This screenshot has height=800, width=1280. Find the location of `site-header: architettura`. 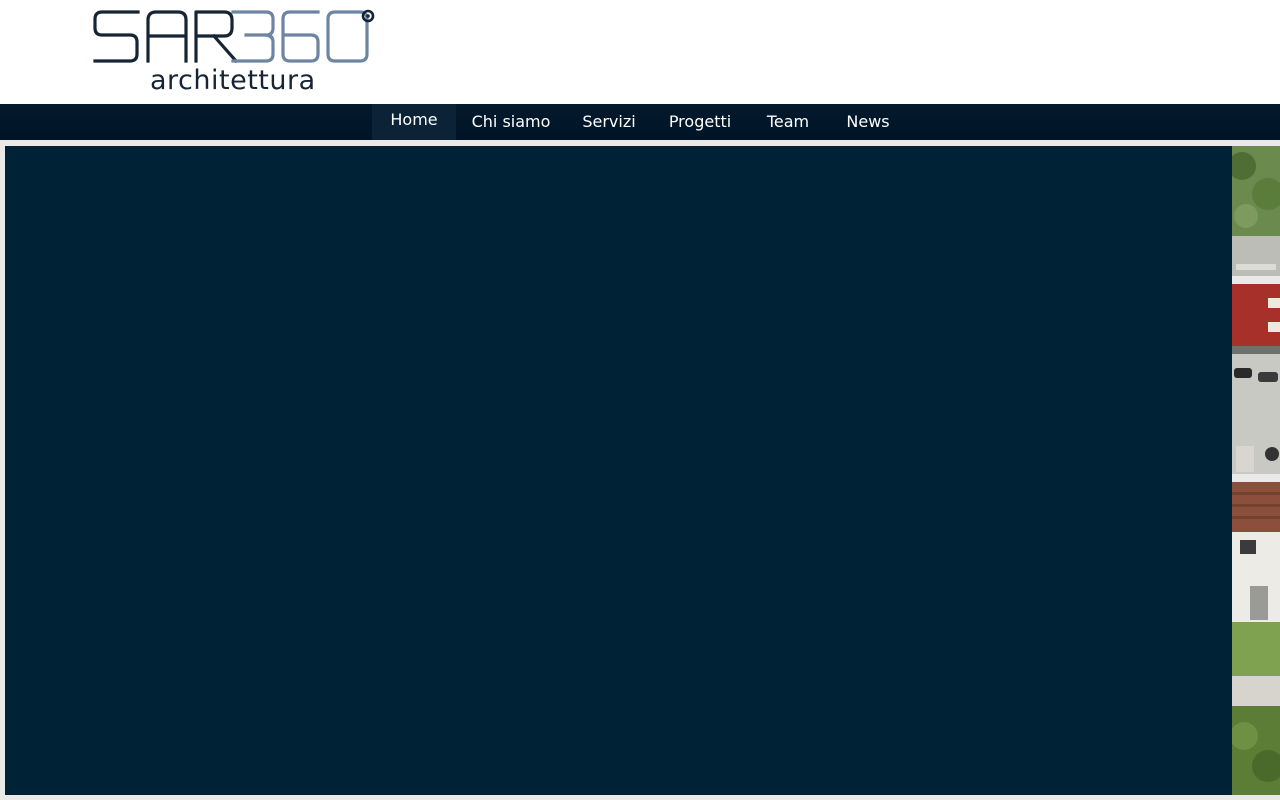

site-header: architettura is located at coordinates (640, 52).